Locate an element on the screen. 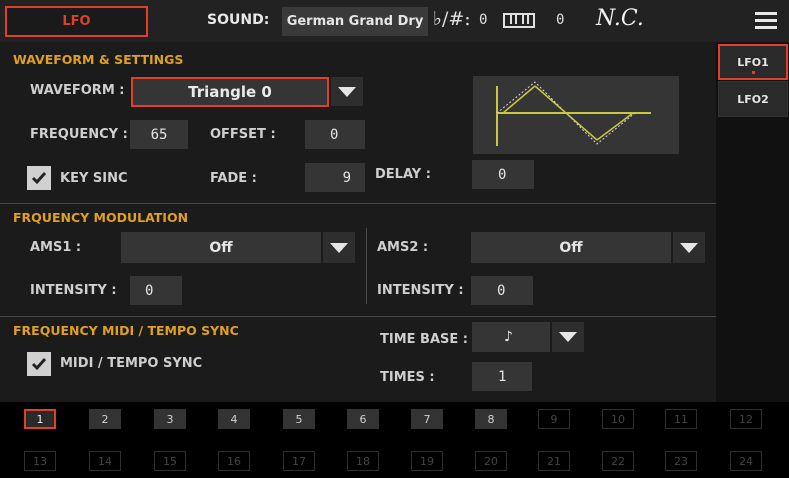 This screenshot has height=478, width=789. midi-sync-section-title: FREQUENCY MIDI / TEMPO SYNC is located at coordinates (126, 330).